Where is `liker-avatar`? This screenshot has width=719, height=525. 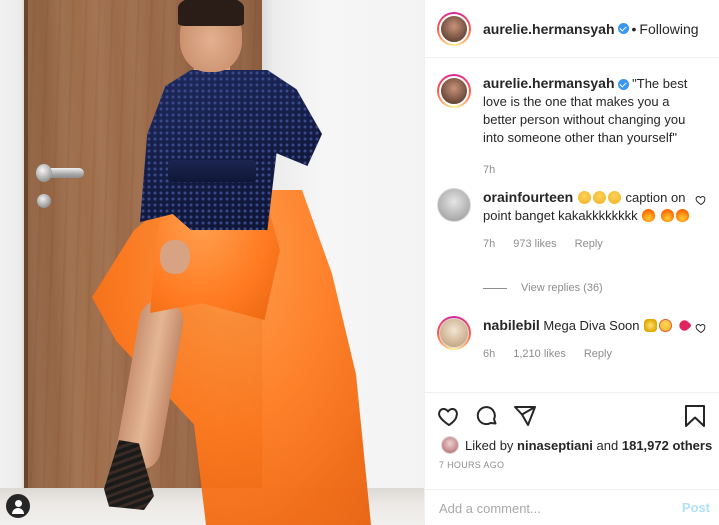 liker-avatar is located at coordinates (450, 445).